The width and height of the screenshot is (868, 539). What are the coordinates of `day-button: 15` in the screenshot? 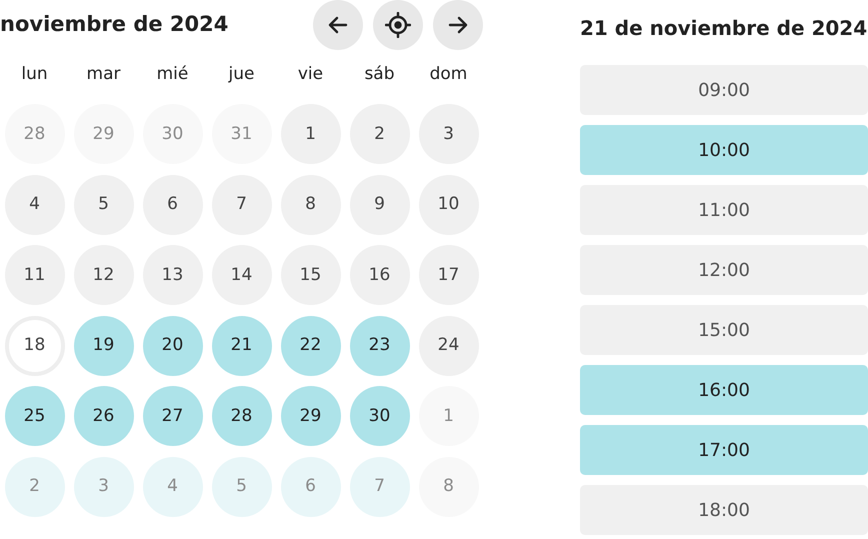 It's located at (310, 275).